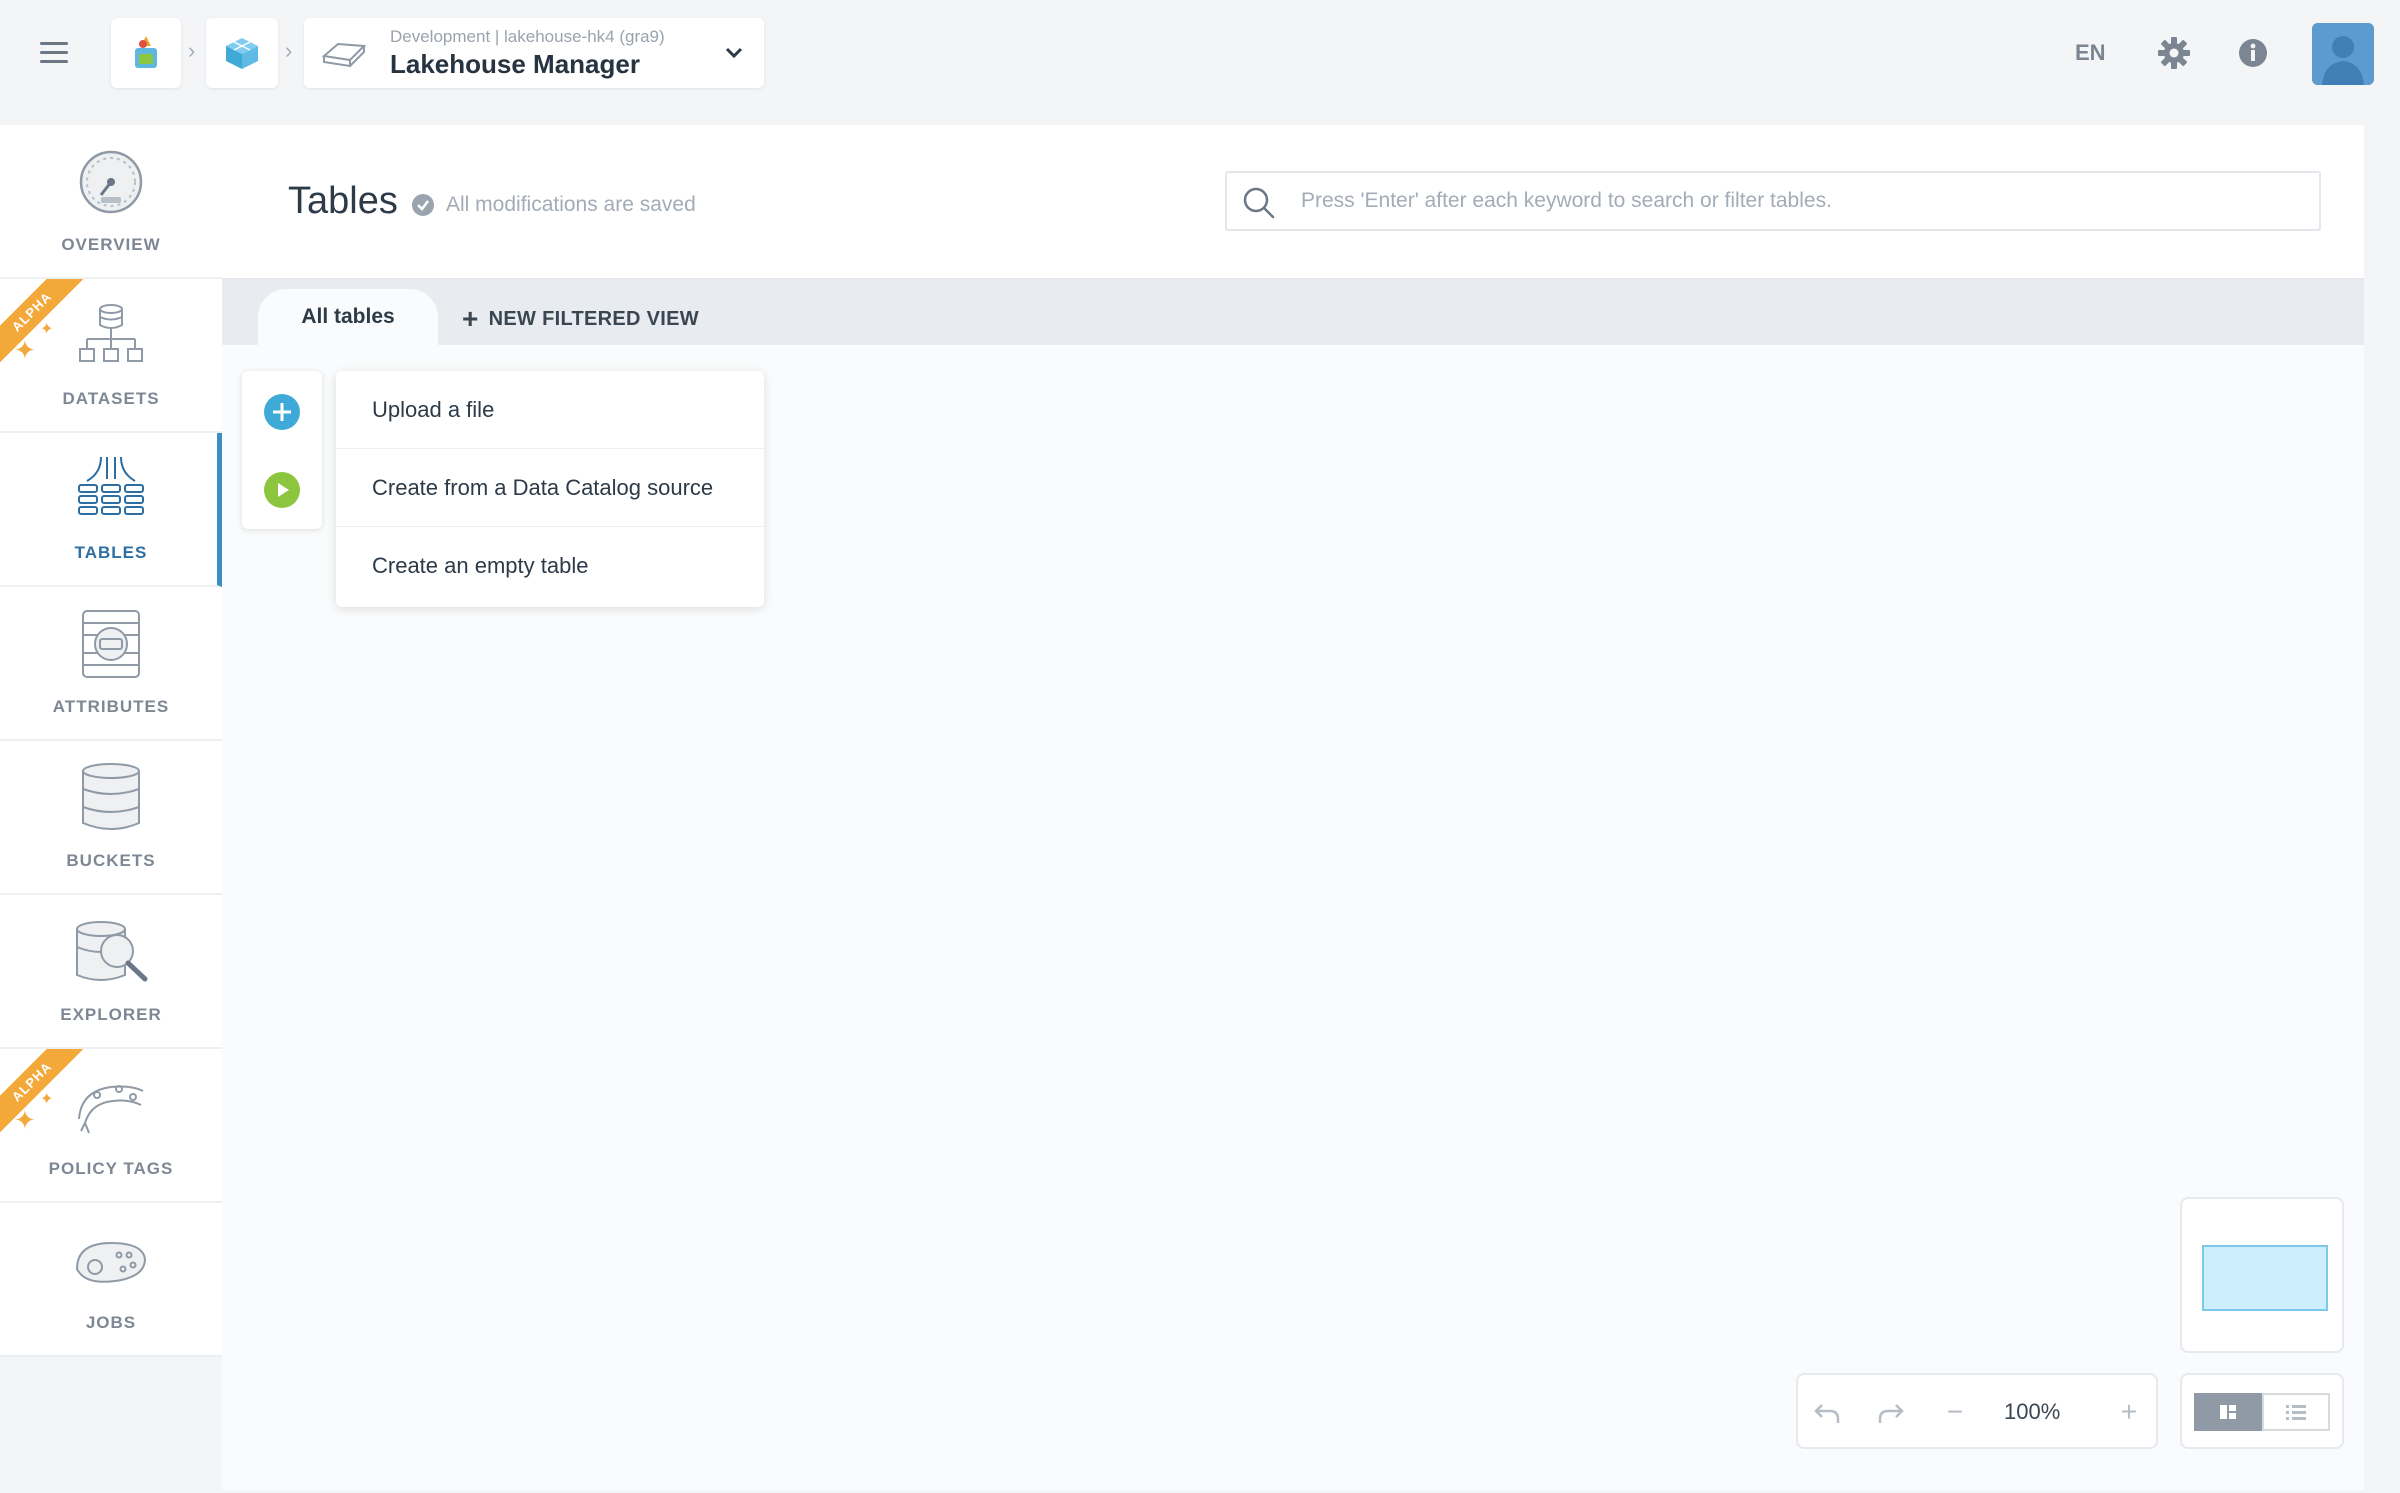  What do you see at coordinates (2253, 53) in the screenshot?
I see `info-icon` at bounding box center [2253, 53].